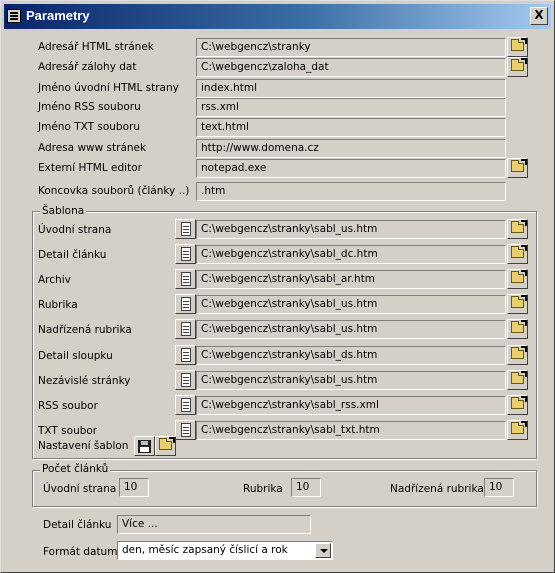 The height and width of the screenshot is (573, 555). What do you see at coordinates (351, 430) in the screenshot?
I see `template-path-input: C:\webgencz\stranky\sabl_txt.htm` at bounding box center [351, 430].